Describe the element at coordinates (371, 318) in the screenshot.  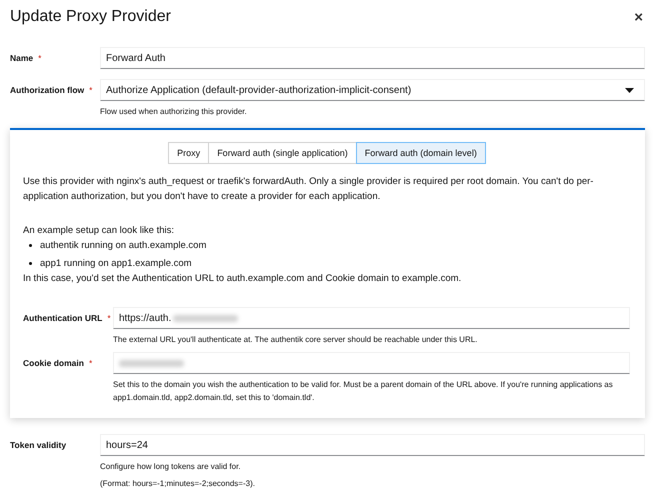
I see `input-field: https://auth.` at that location.